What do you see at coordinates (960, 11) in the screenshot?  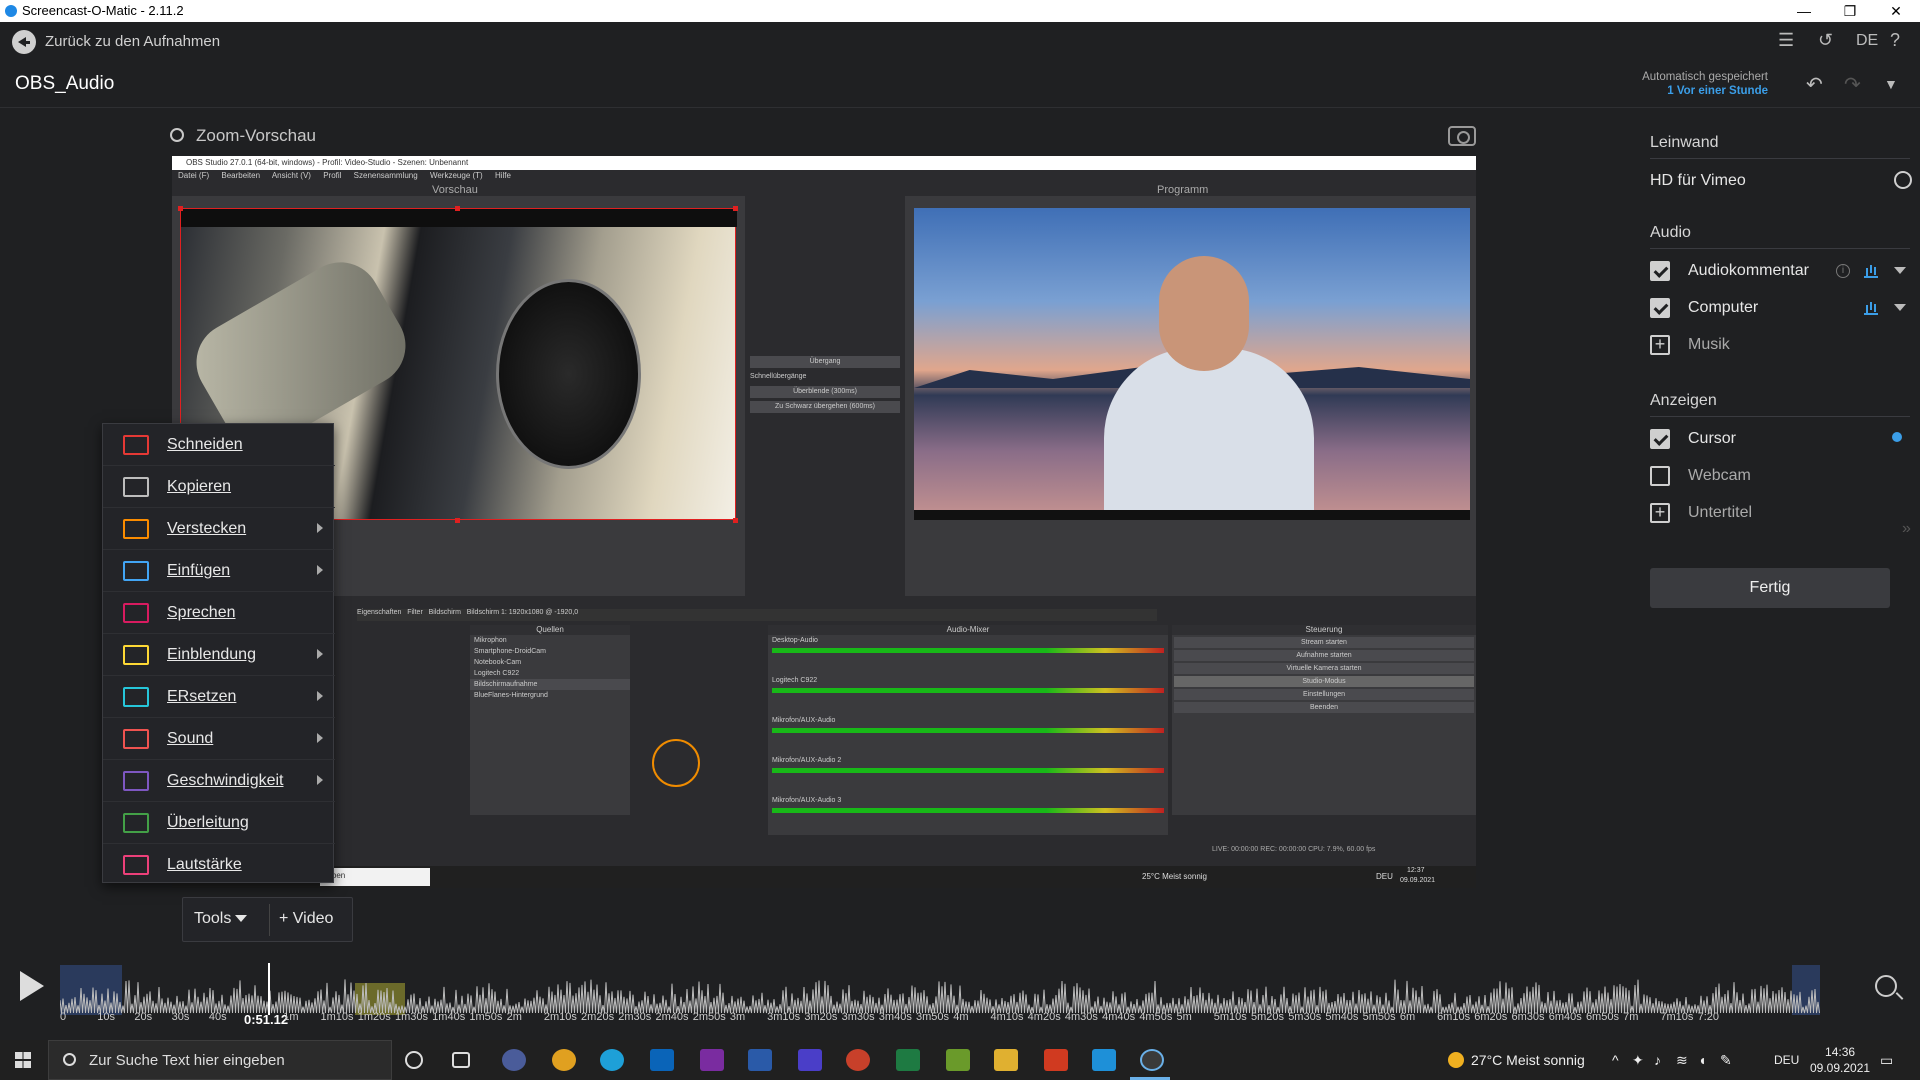 I see `window-titlebar: Screencast-O-Matic - 2.11.2 — ❐ ✕` at bounding box center [960, 11].